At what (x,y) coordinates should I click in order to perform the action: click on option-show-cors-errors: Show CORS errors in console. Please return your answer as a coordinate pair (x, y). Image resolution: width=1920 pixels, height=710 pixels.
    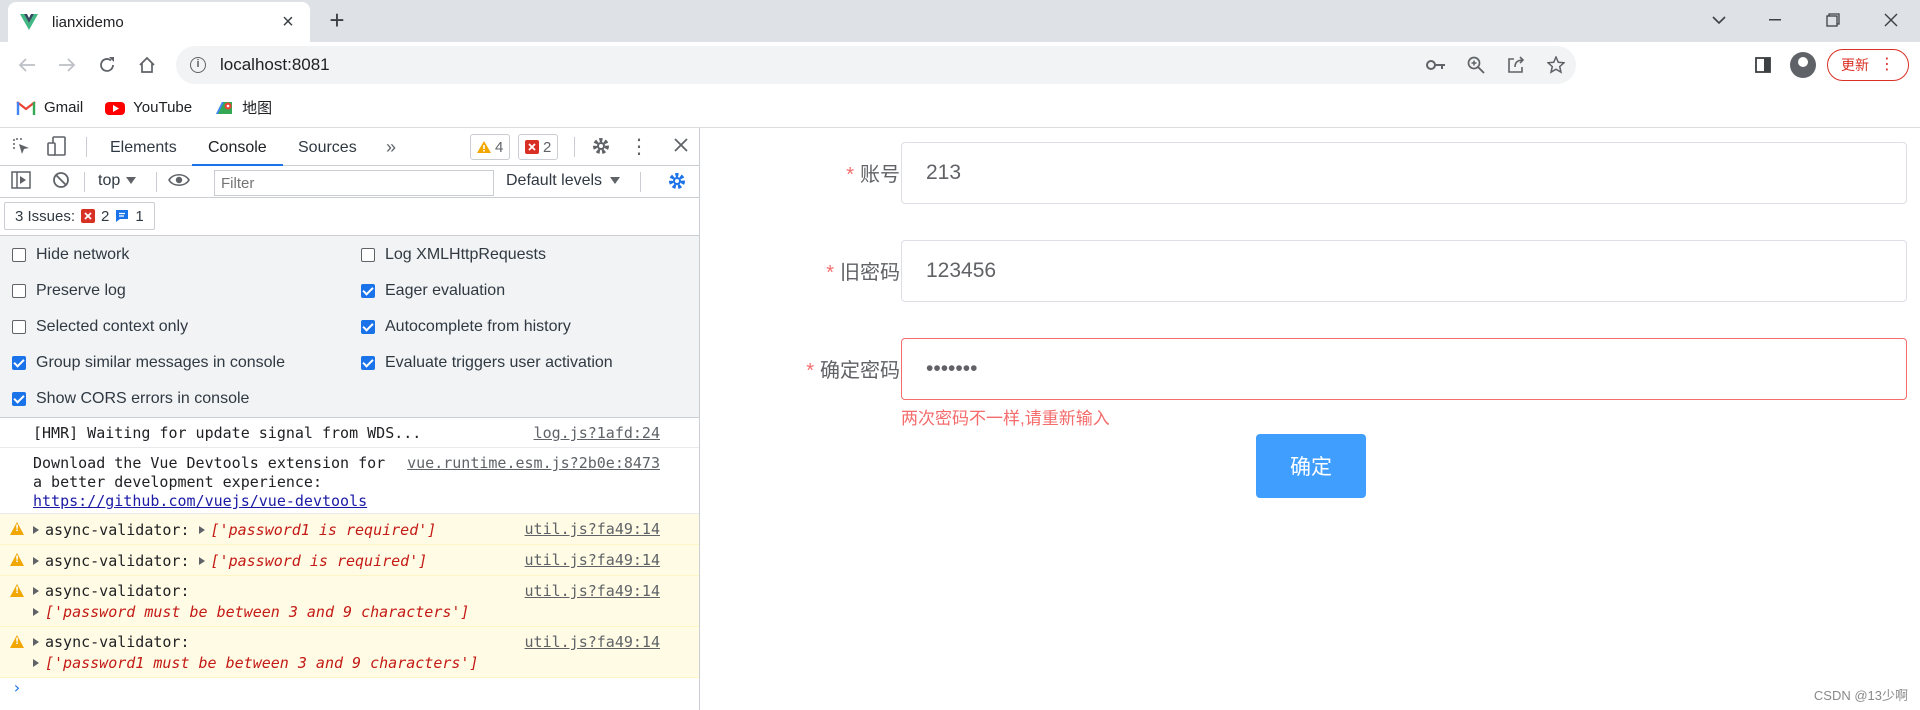
    Looking at the image, I should click on (130, 399).